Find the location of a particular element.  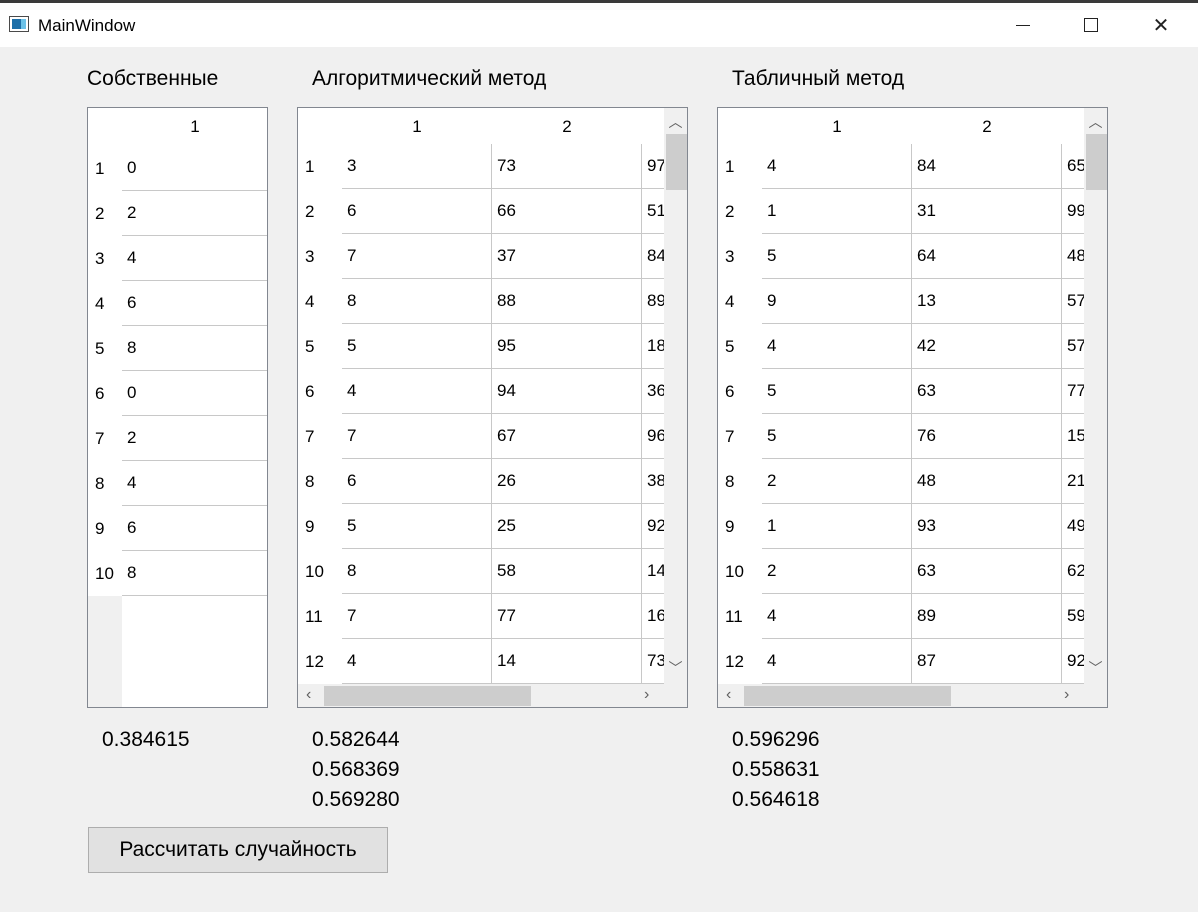

row-header: 8 is located at coordinates (730, 481).